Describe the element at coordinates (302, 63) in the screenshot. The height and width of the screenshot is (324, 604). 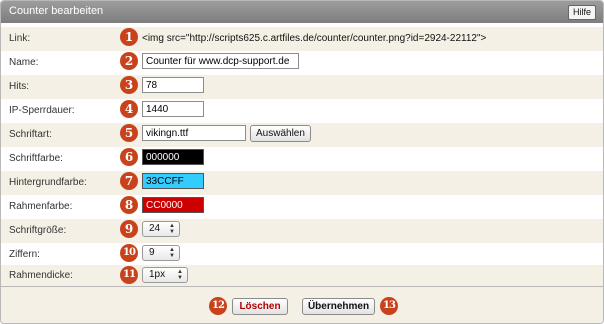
I see `row-name: Name: 2` at that location.